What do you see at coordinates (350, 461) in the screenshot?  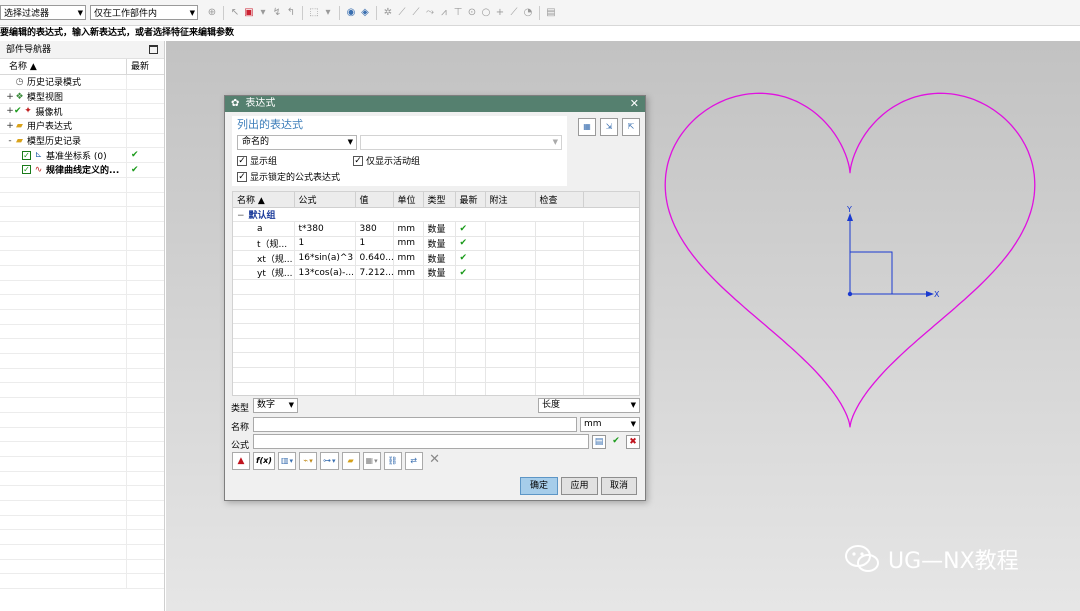 I see `open-file-button: ▰` at bounding box center [350, 461].